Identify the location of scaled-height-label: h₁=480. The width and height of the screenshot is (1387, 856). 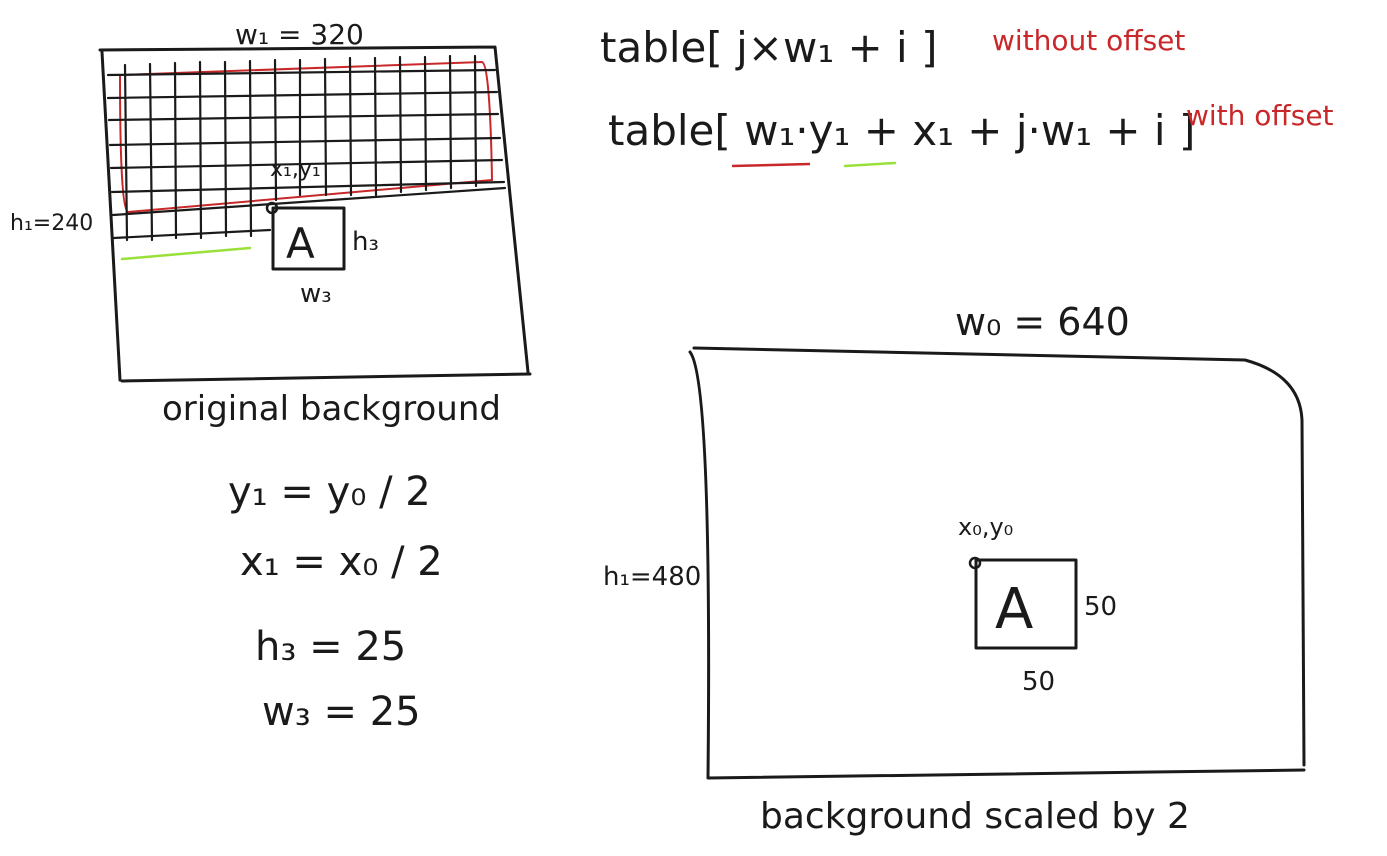
(652, 577).